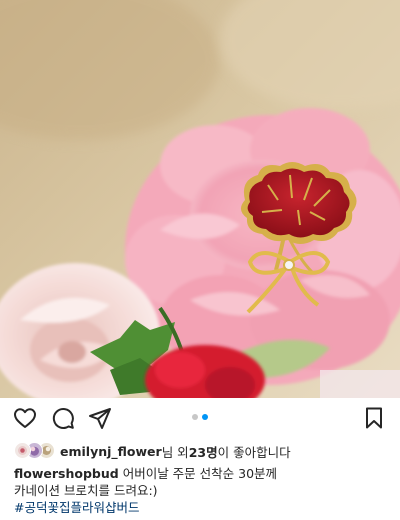 The height and width of the screenshot is (520, 400). What do you see at coordinates (63, 418) in the screenshot?
I see `comment-icon` at bounding box center [63, 418].